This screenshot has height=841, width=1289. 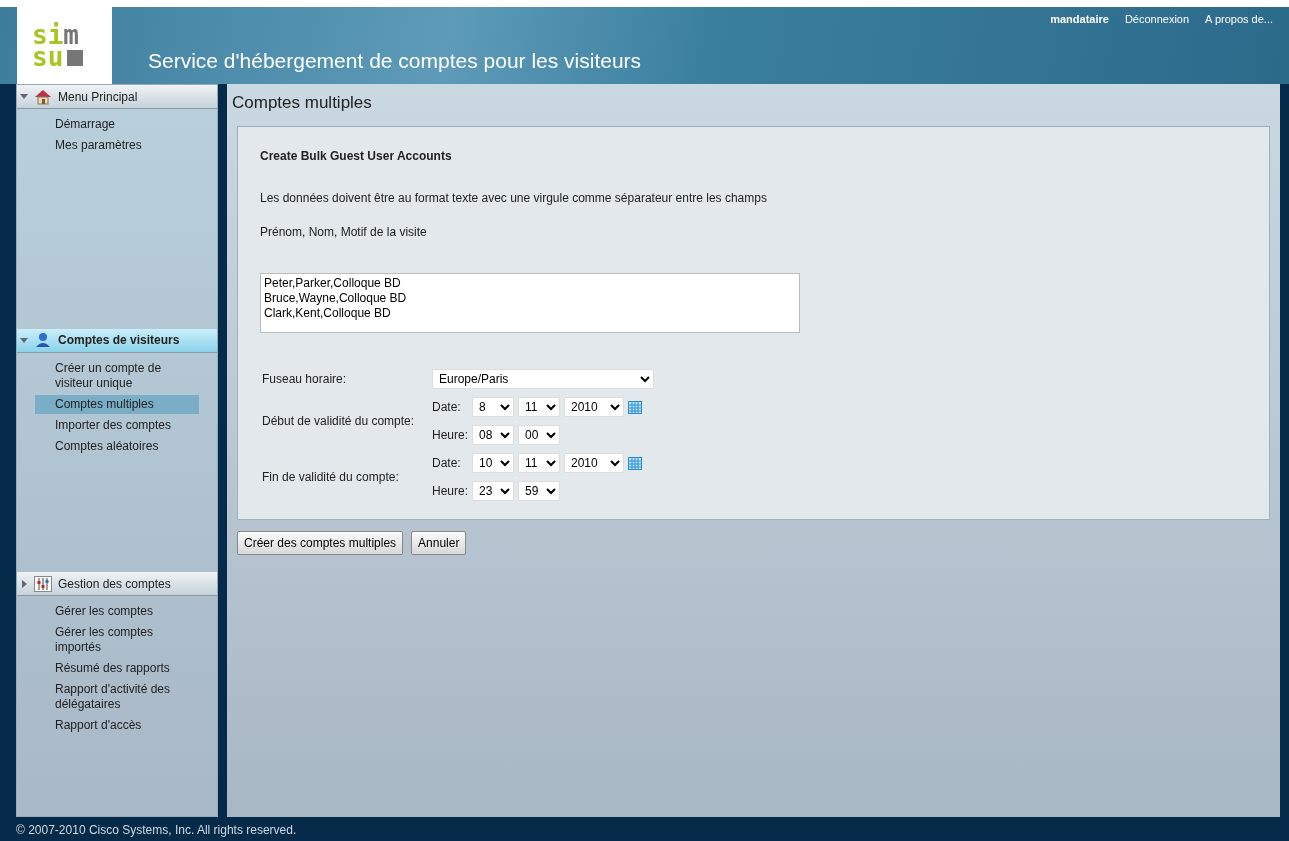 What do you see at coordinates (24, 583) in the screenshot?
I see `expand-arrow-icon` at bounding box center [24, 583].